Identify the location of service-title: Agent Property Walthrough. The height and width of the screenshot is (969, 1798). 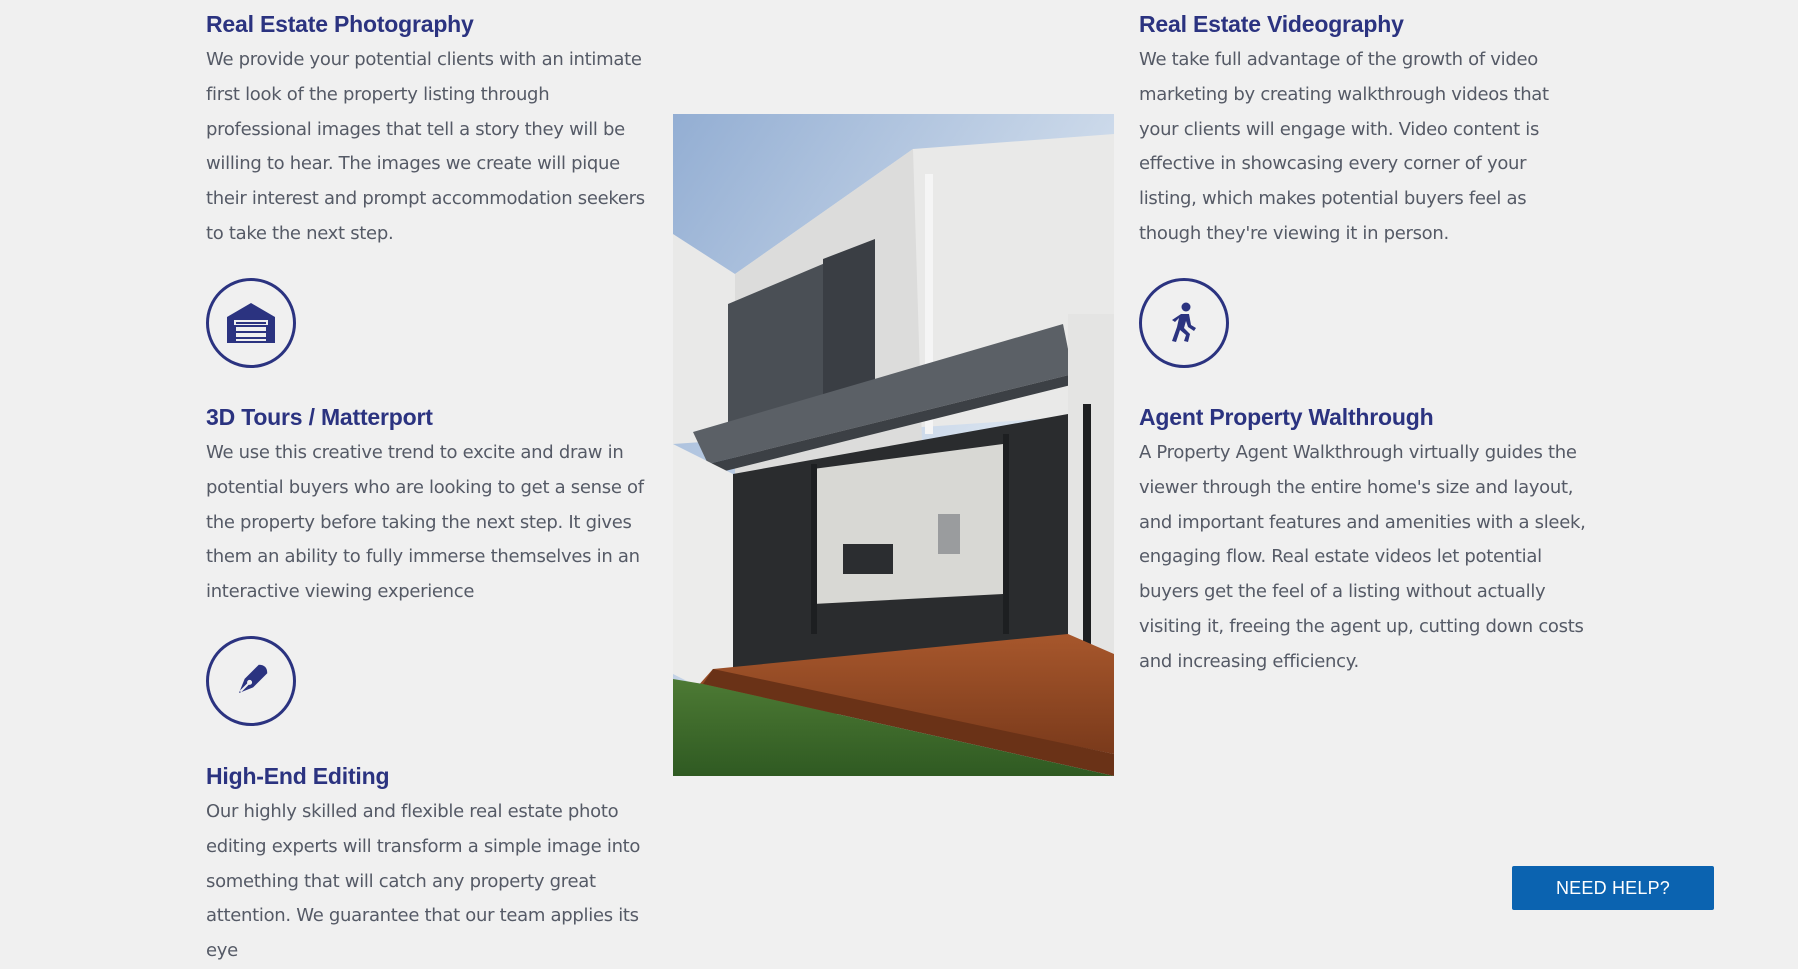
(1286, 417).